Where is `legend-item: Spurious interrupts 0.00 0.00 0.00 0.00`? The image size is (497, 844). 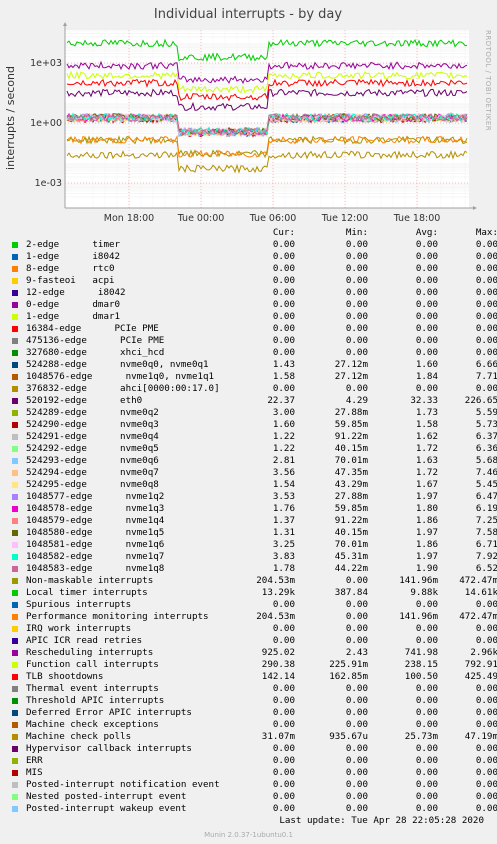
legend-item: Spurious interrupts 0.00 0.00 0.00 0.00 is located at coordinates (254, 605).